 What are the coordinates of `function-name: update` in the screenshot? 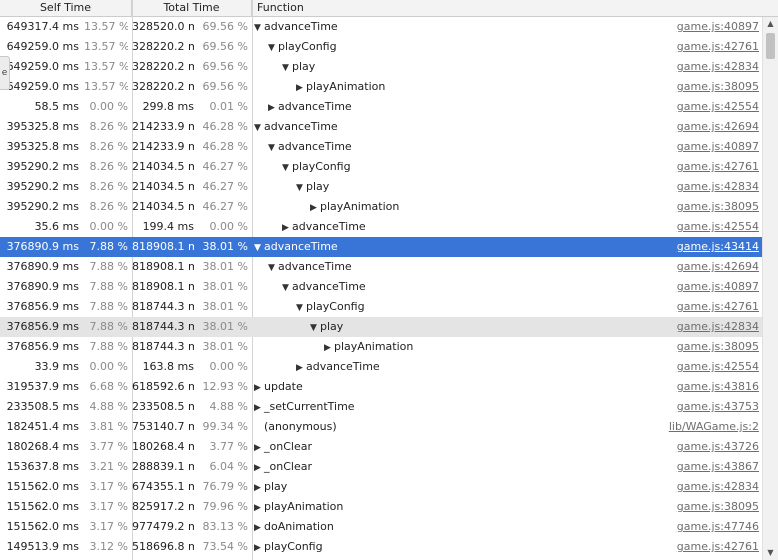 It's located at (283, 386).